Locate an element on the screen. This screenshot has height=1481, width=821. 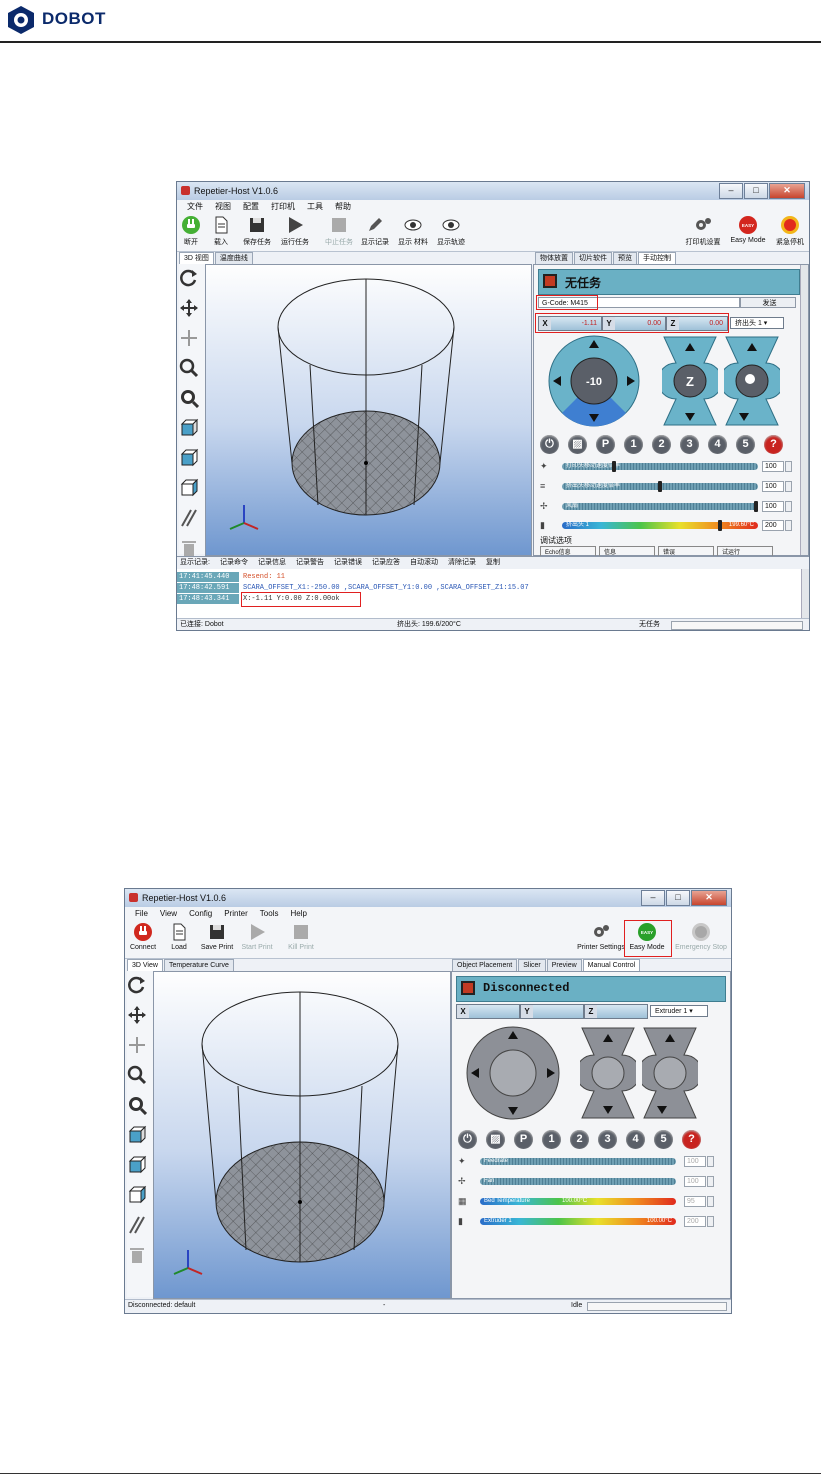
tab-slicer: Slicer is located at coordinates (532, 965).